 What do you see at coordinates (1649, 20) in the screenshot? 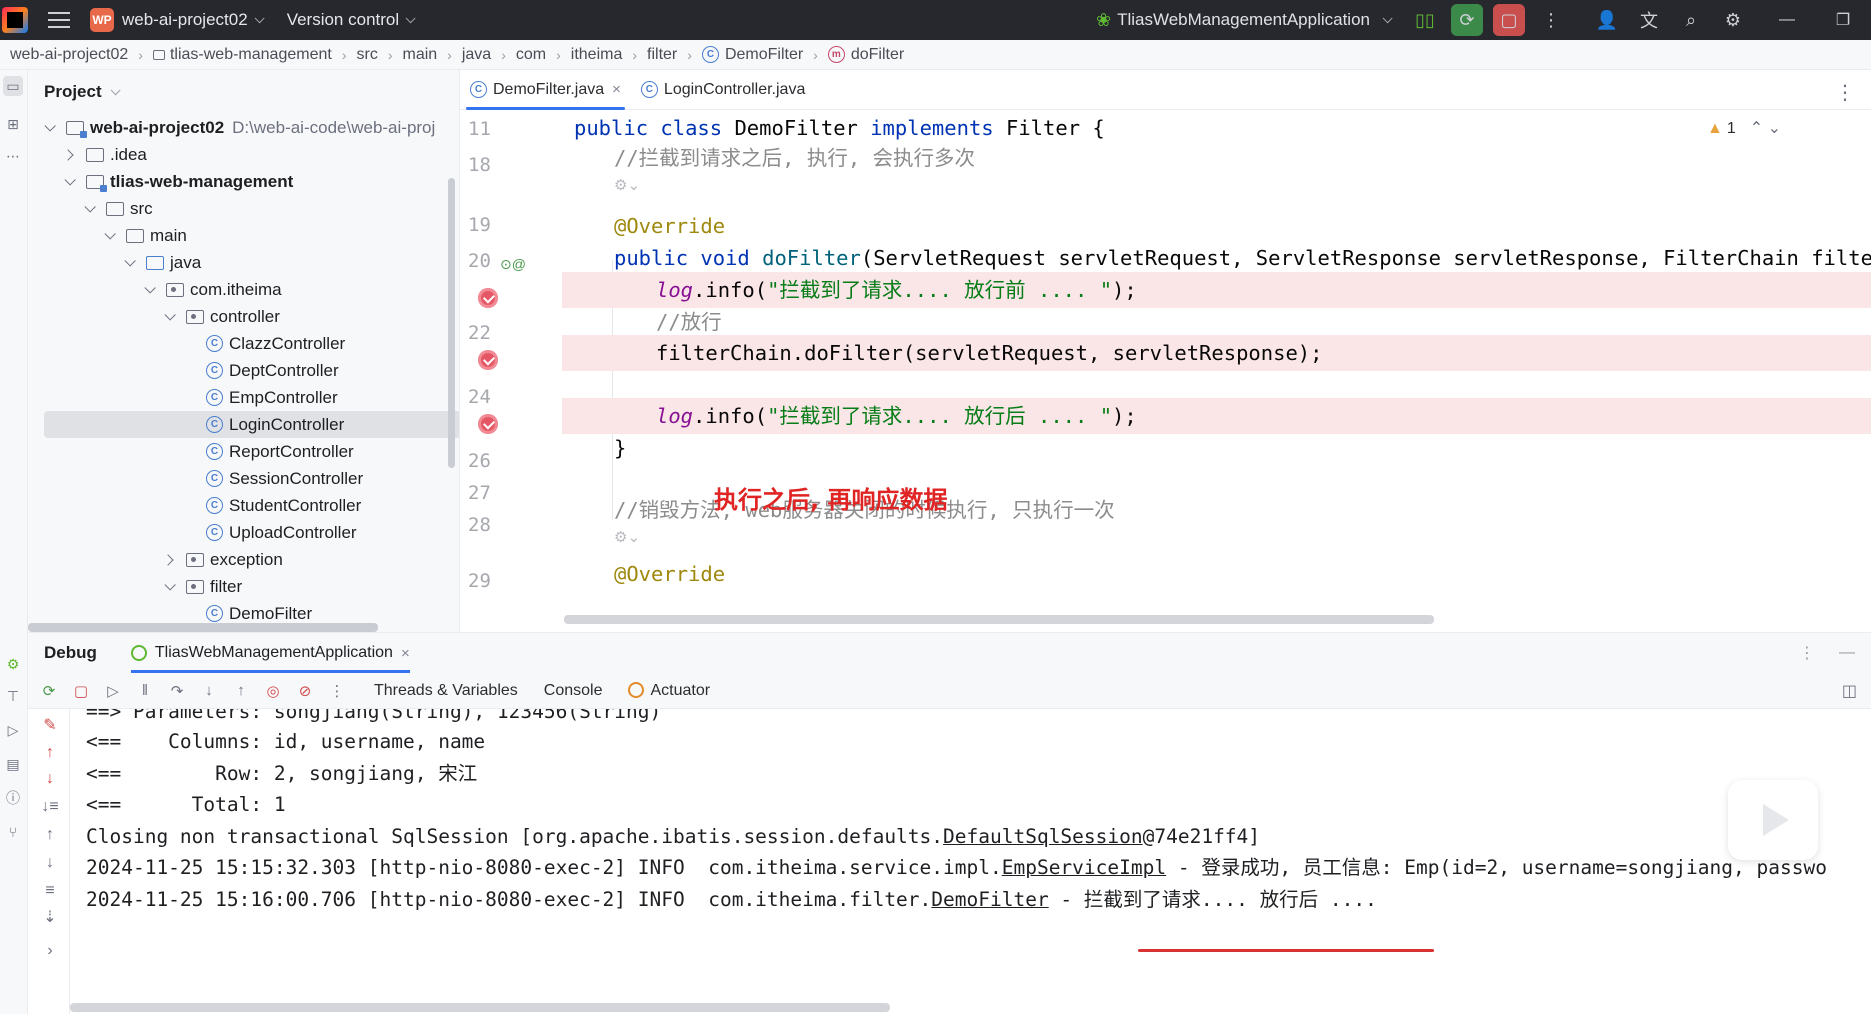
I see `translate-icon: 文` at bounding box center [1649, 20].